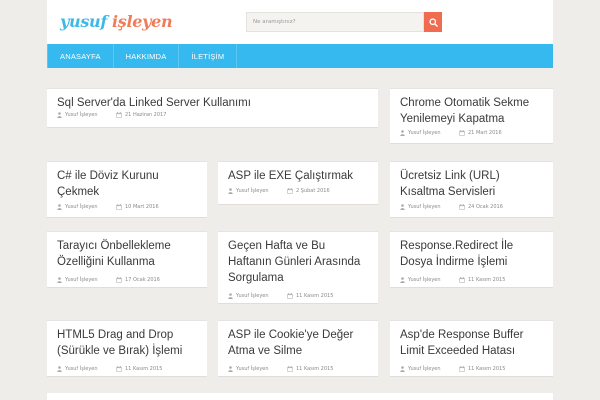  What do you see at coordinates (472, 184) in the screenshot?
I see `post-title: Ücretsiz Link (URL) Kısaltma Servisleri` at bounding box center [472, 184].